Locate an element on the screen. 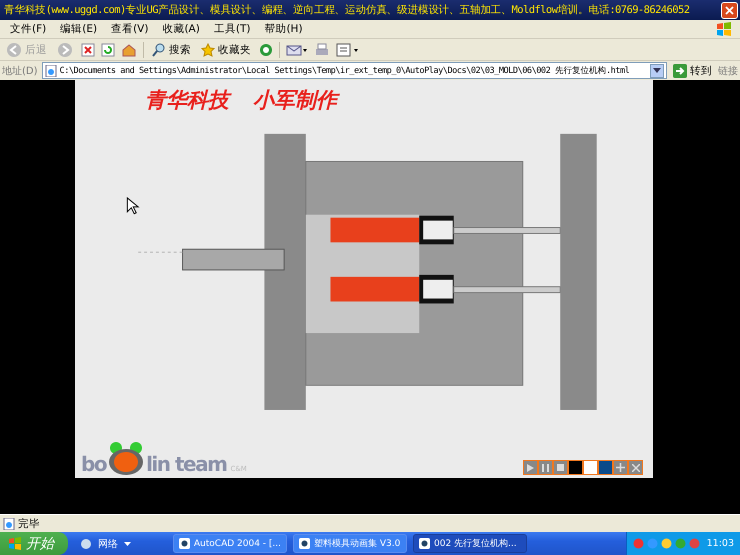  links-label: 链接 is located at coordinates (728, 71).